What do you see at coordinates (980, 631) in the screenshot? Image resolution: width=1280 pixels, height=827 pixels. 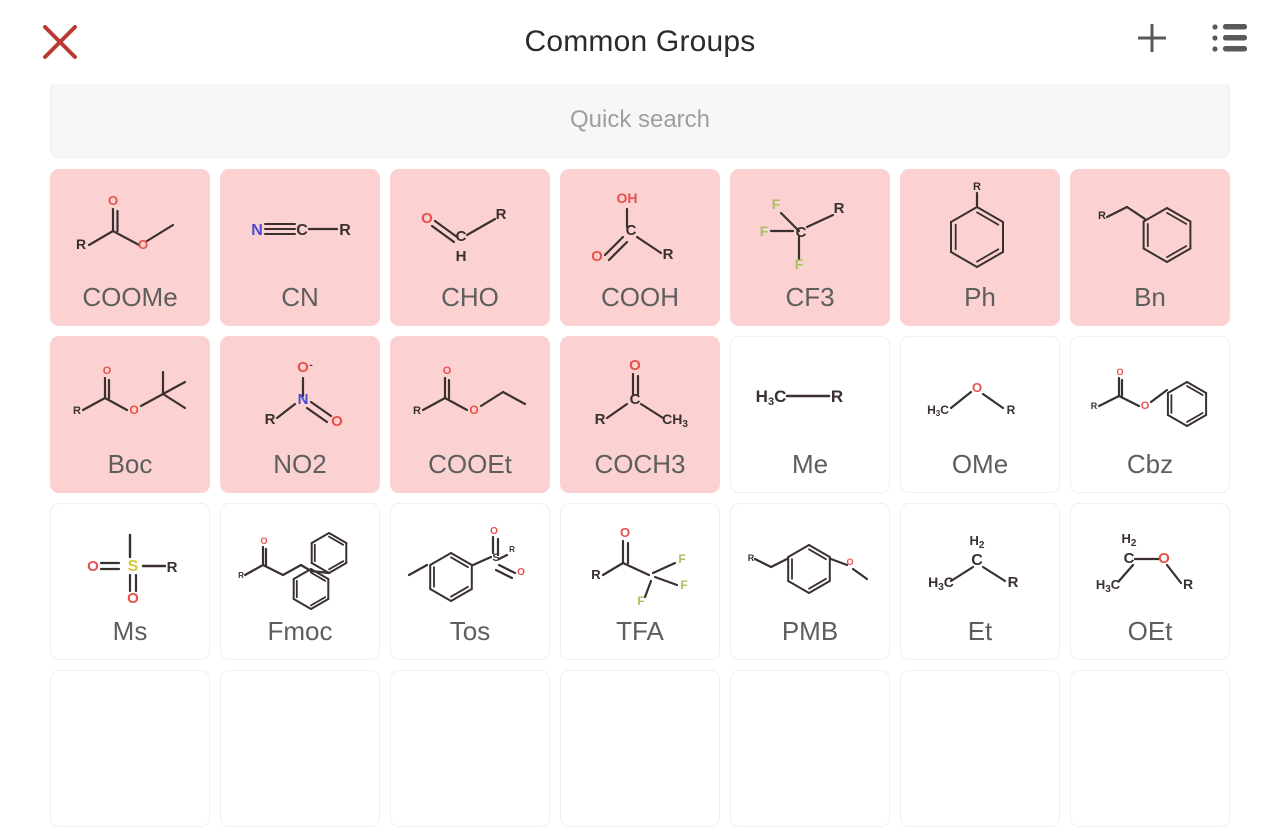 I see `group-tile-label: Et` at bounding box center [980, 631].